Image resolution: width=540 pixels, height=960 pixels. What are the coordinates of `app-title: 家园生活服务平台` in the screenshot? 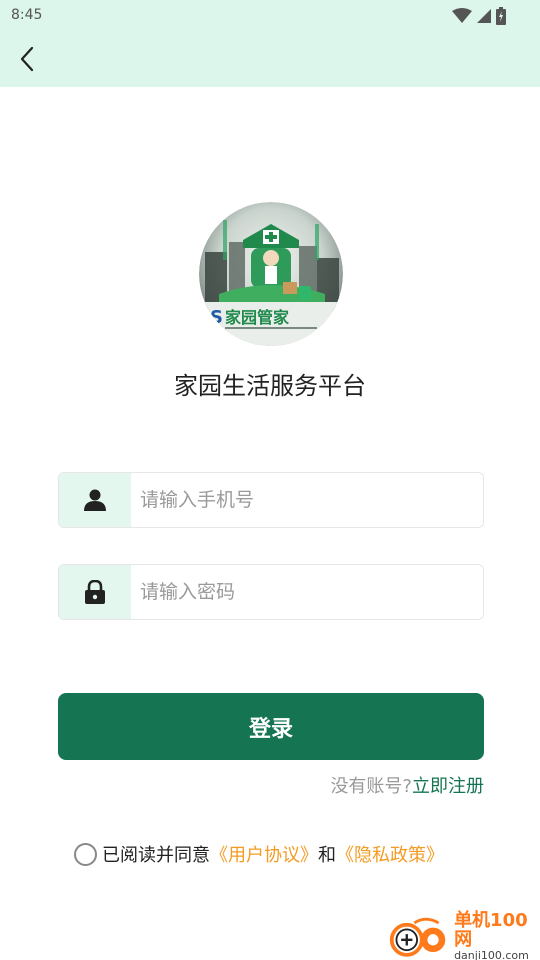 It's located at (270, 386).